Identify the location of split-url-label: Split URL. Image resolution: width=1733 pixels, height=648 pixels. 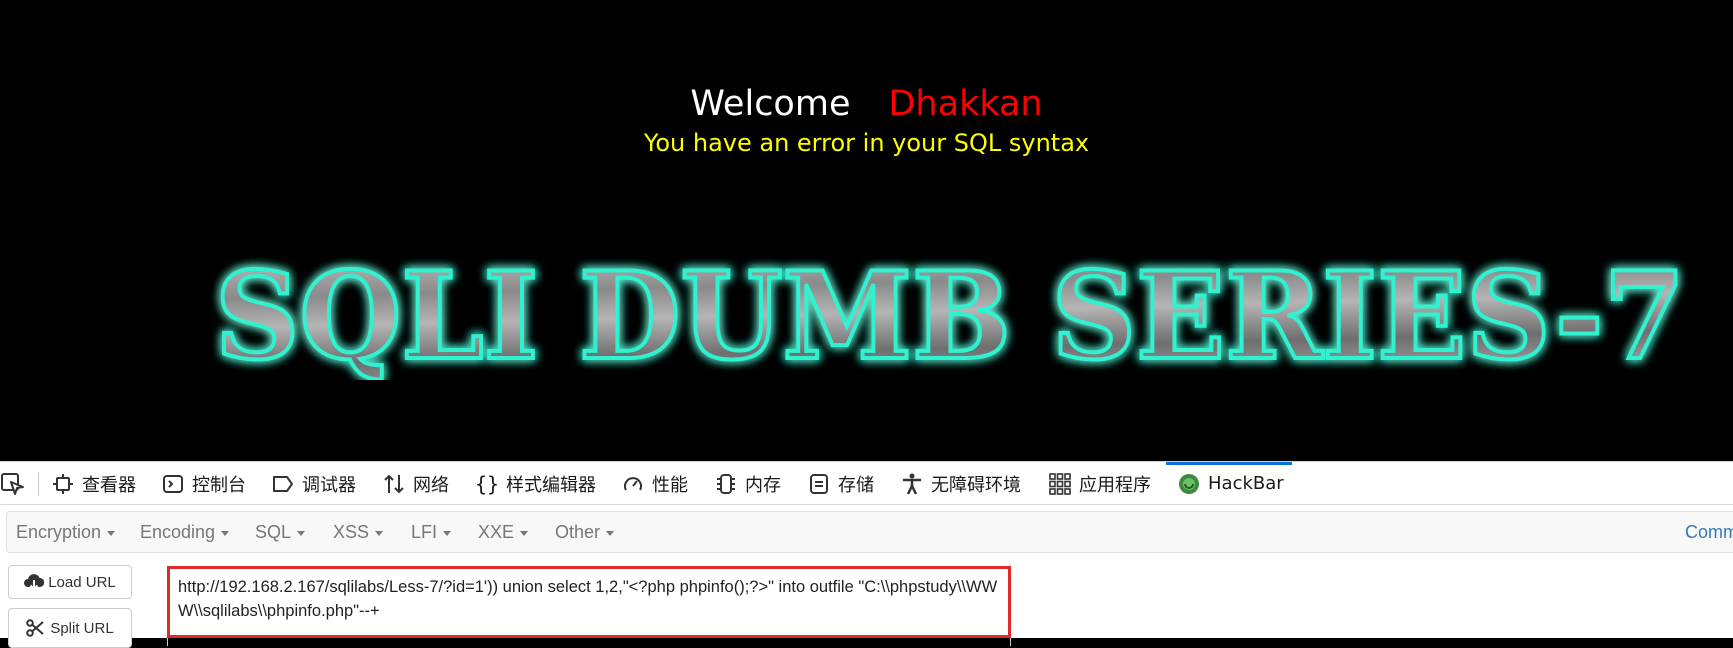
(82, 628).